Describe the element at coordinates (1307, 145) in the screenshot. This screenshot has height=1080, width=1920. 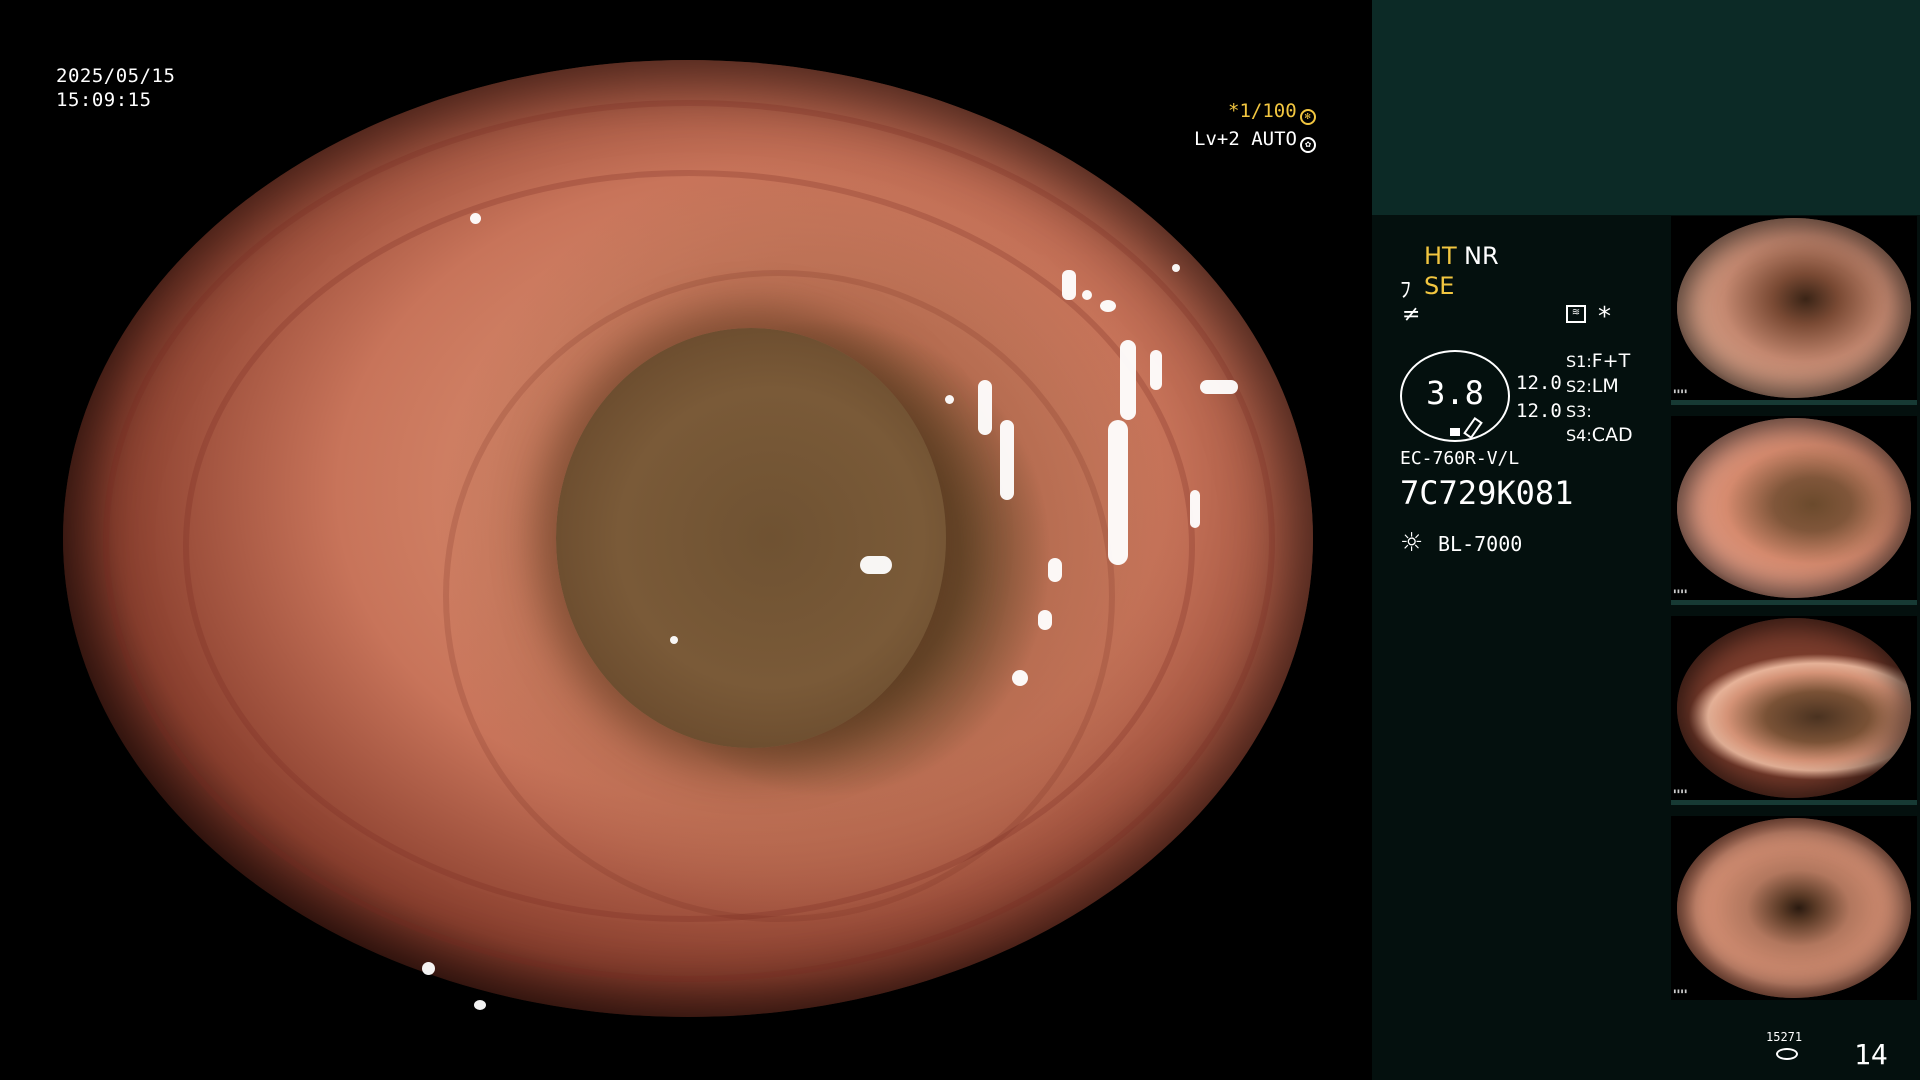
I see `iris-icon: ✿` at that location.